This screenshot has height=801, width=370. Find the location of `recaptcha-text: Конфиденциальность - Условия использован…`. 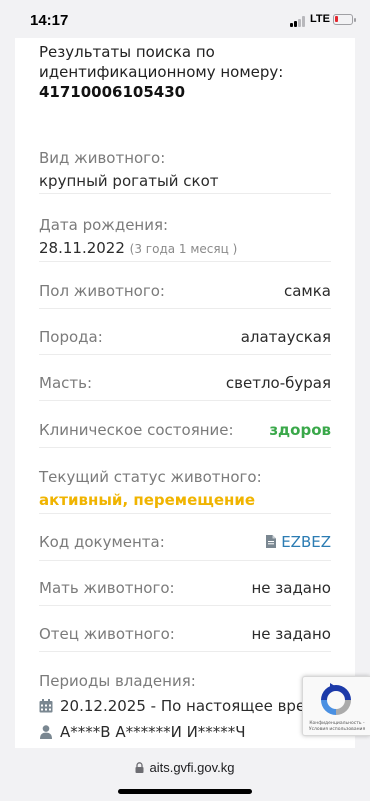

recaptcha-text: Конфиденциальность - Условия использован… is located at coordinates (337, 726).